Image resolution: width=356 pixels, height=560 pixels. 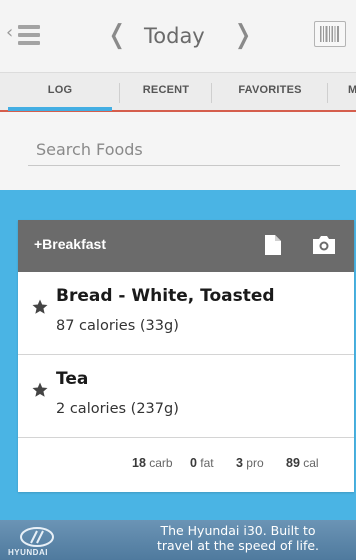 I want to click on food-item: Tea 2 calories (237g), so click(x=186, y=396).